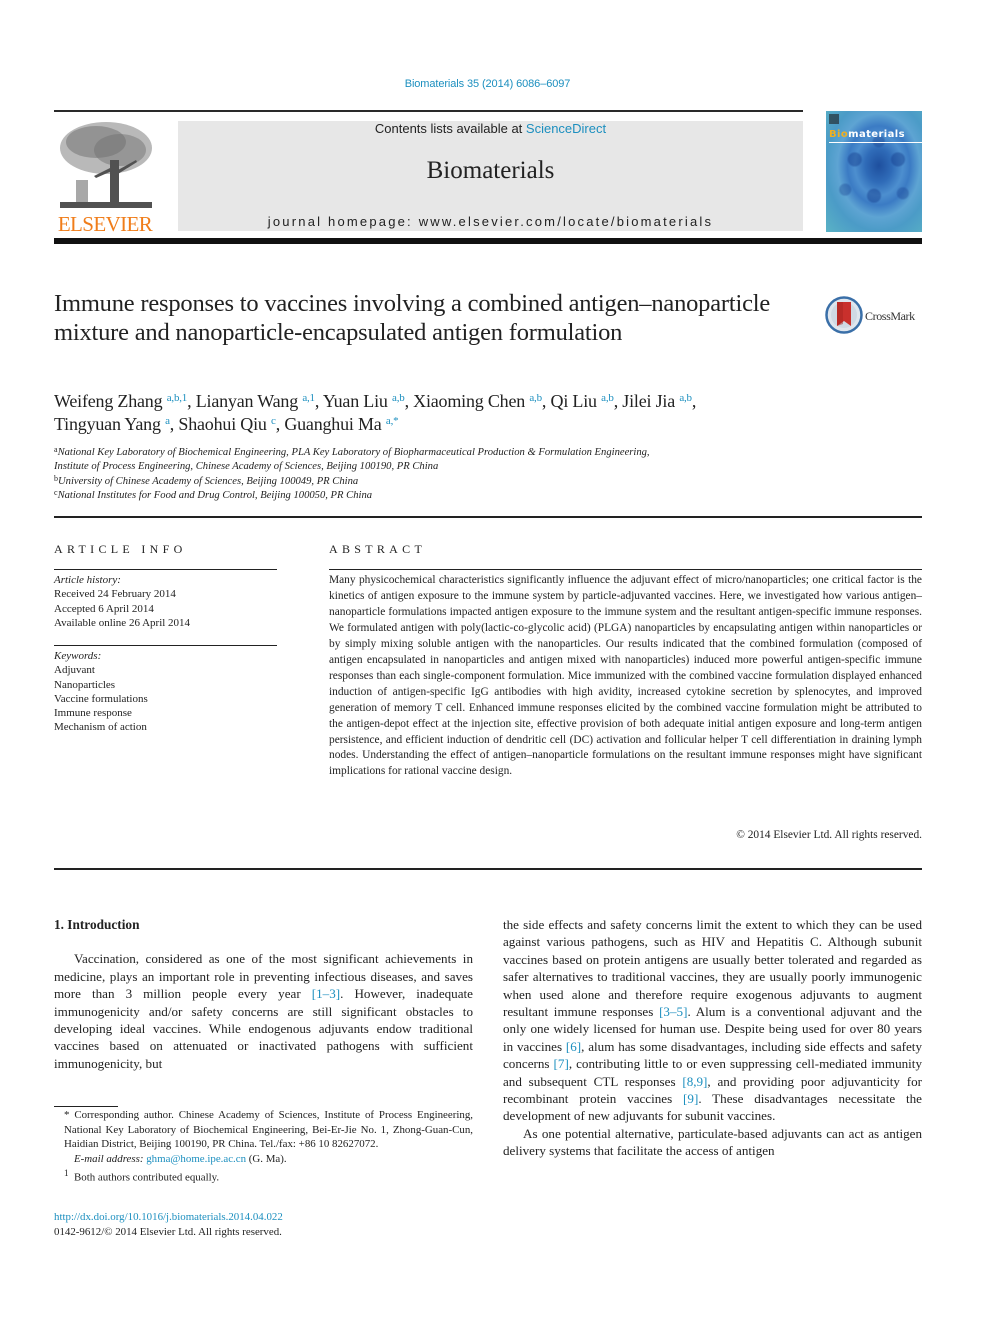  Describe the element at coordinates (263, 1175) in the screenshot. I see `equal-contribution-note: 1 Both authors contributed equally.` at that location.